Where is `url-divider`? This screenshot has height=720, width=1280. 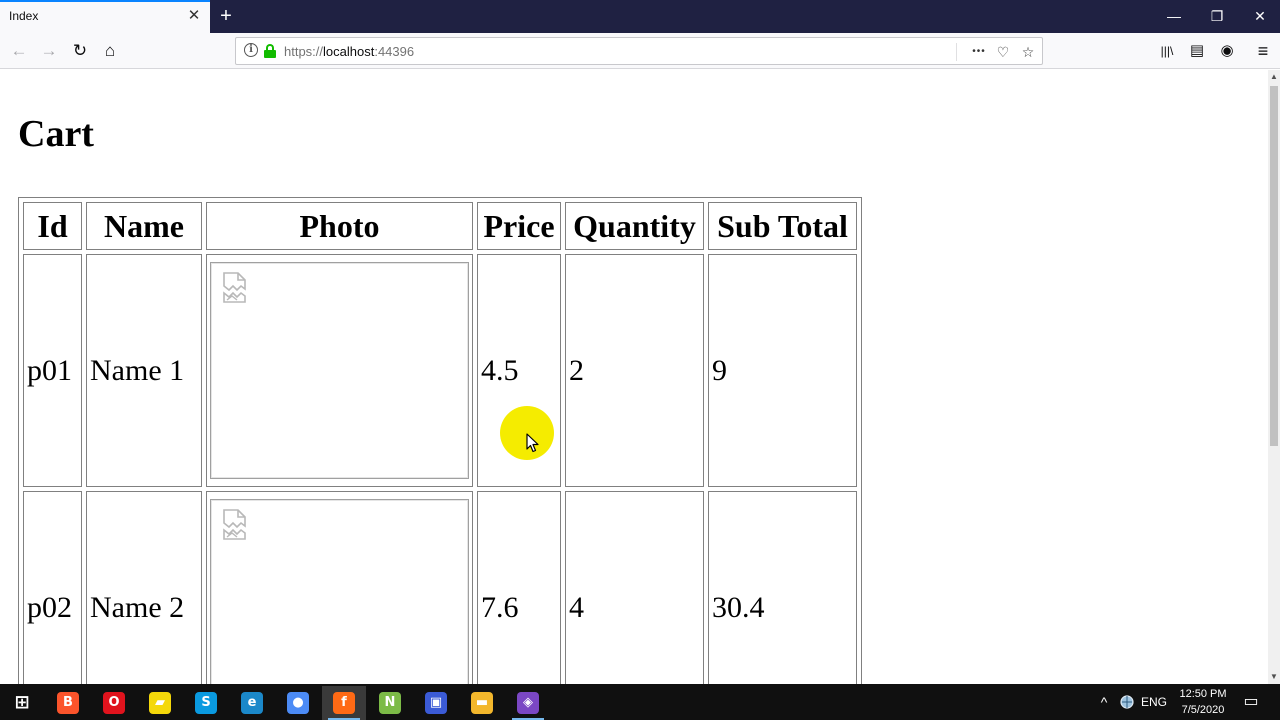 url-divider is located at coordinates (956, 52).